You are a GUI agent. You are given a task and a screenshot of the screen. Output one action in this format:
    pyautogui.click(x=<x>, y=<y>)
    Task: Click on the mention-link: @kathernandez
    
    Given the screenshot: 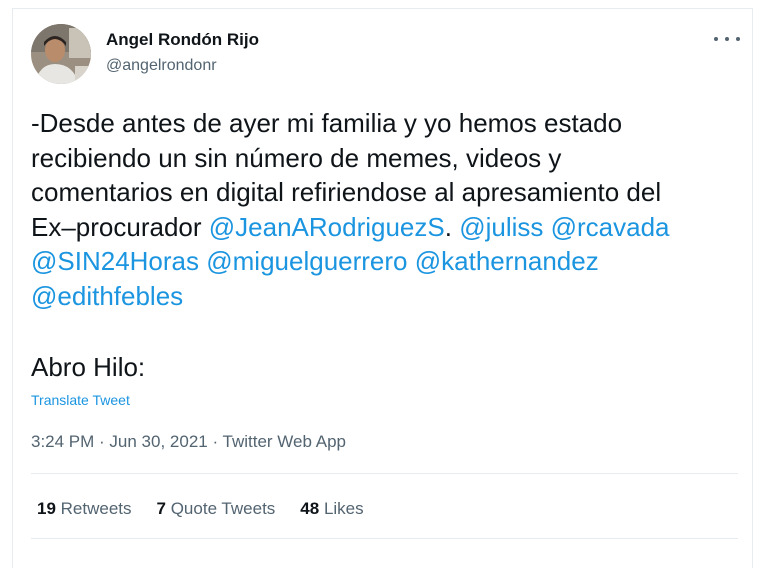 What is the action you would take?
    pyautogui.click(x=507, y=261)
    